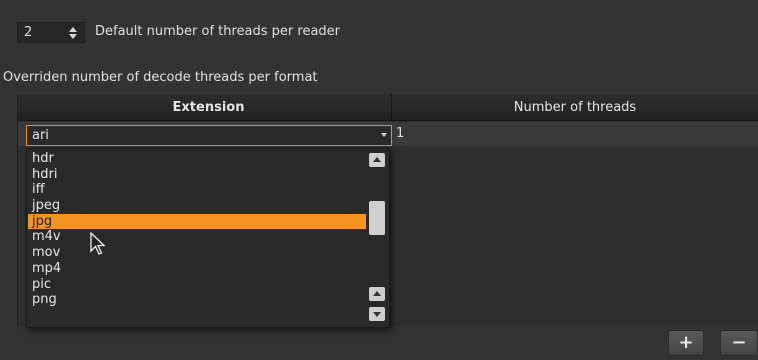 The image size is (758, 360). What do you see at coordinates (197, 253) in the screenshot?
I see `dropdown-option: mov` at bounding box center [197, 253].